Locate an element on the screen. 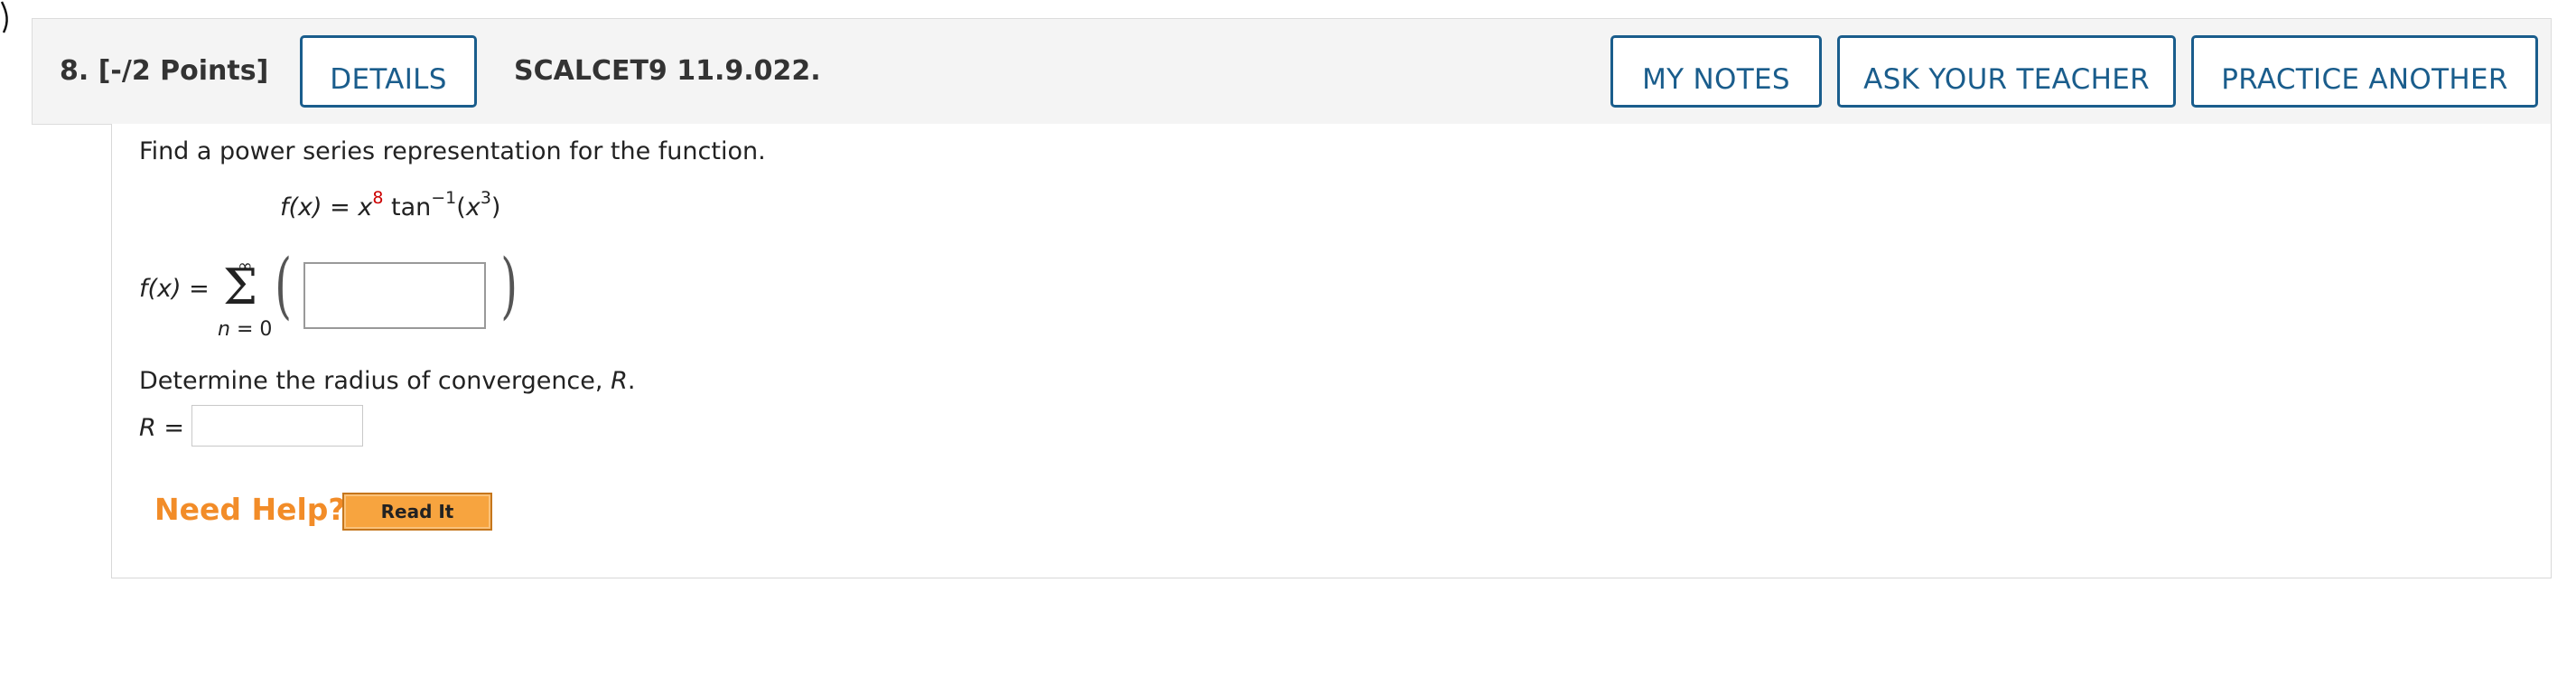 The width and height of the screenshot is (2576, 677). series-lower-limit: n = 0 is located at coordinates (245, 329).